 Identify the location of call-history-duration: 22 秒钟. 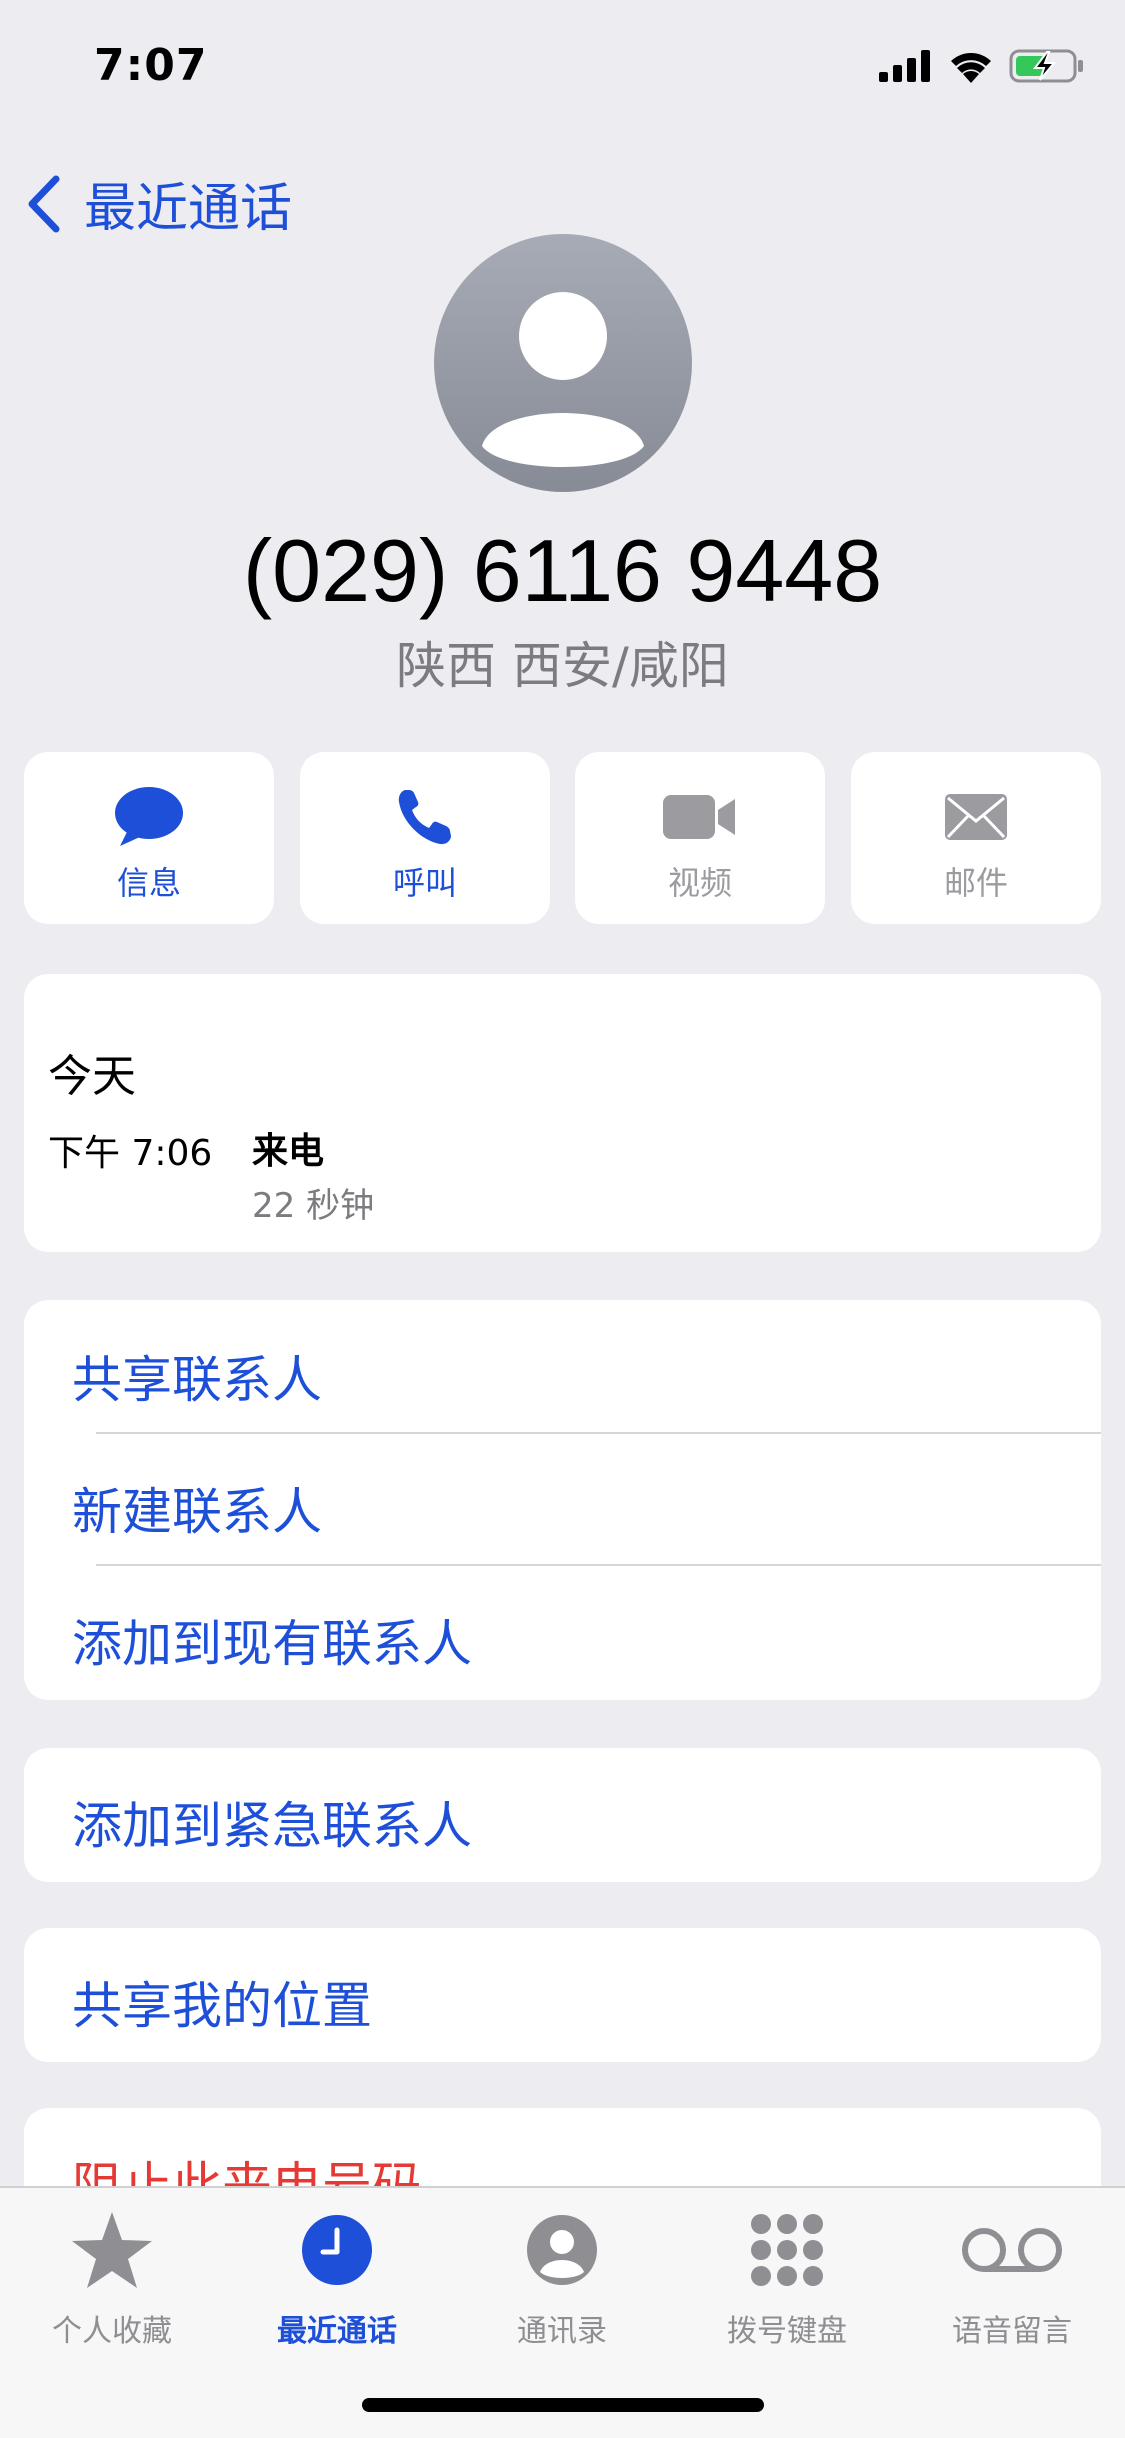
(313, 1206).